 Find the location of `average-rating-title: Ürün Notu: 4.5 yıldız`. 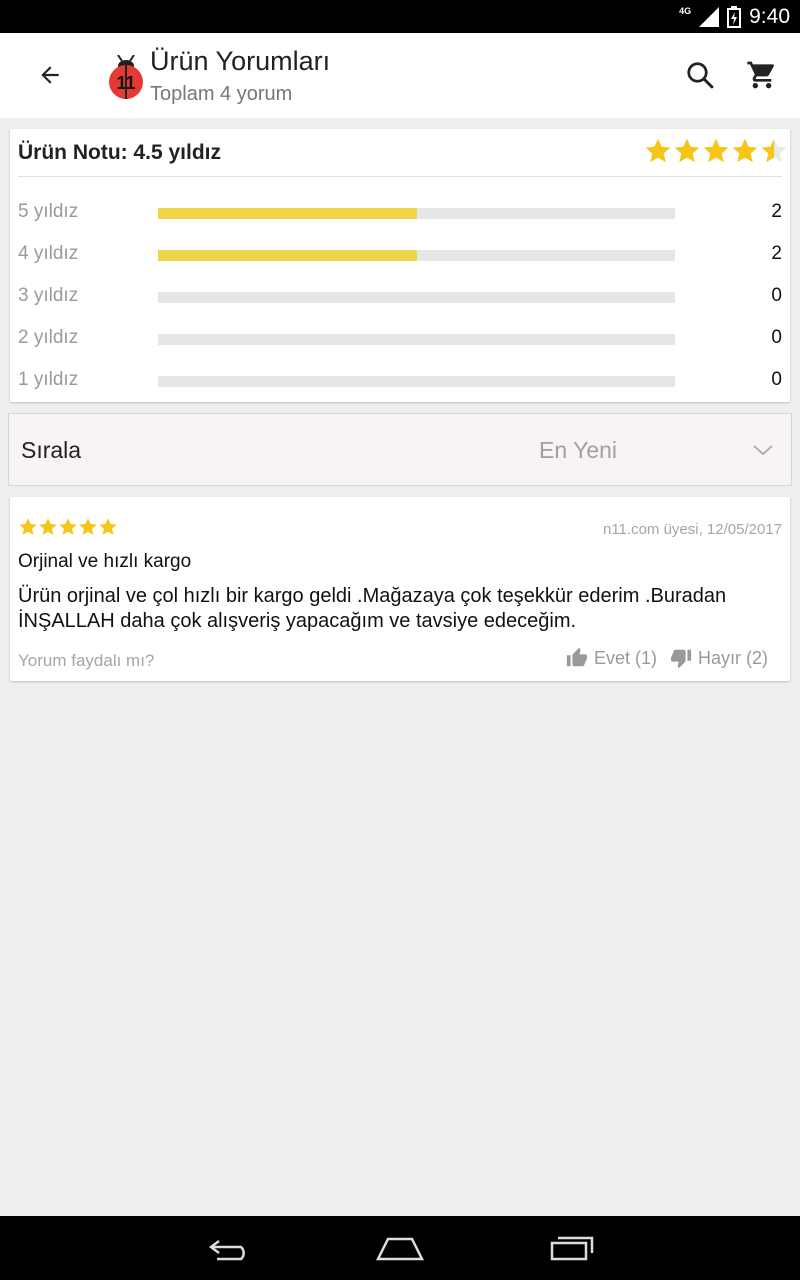

average-rating-title: Ürün Notu: 4.5 yıldız is located at coordinates (120, 152).